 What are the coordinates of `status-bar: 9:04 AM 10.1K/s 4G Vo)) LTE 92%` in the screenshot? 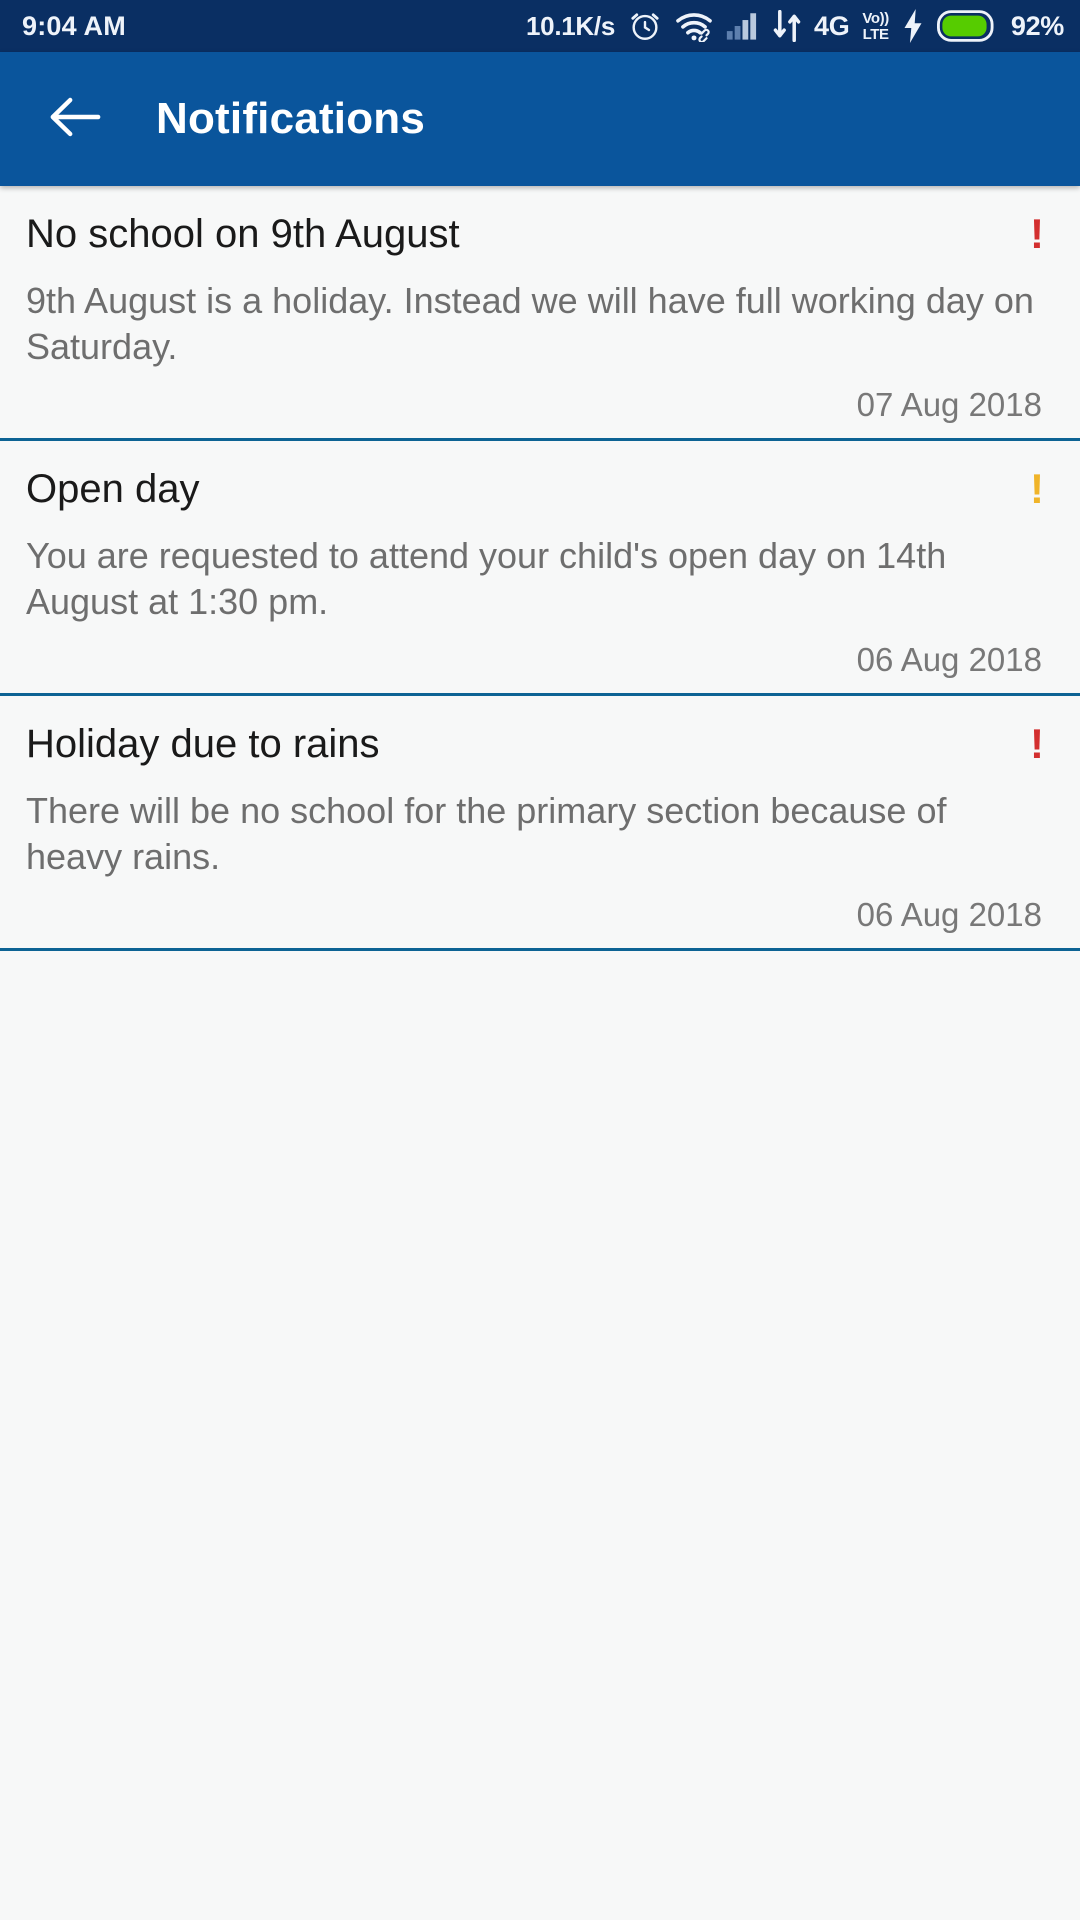 It's located at (540, 26).